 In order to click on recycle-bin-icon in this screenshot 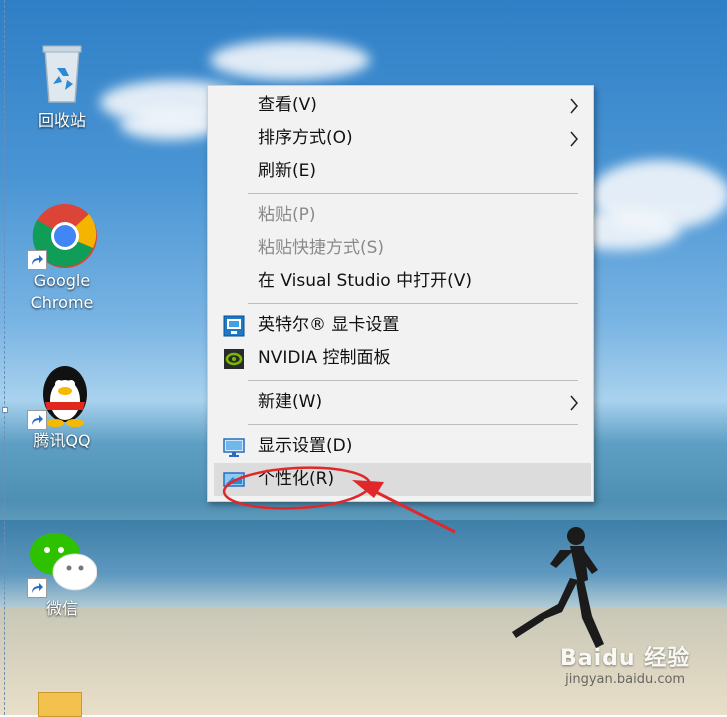, I will do `click(62, 75)`.